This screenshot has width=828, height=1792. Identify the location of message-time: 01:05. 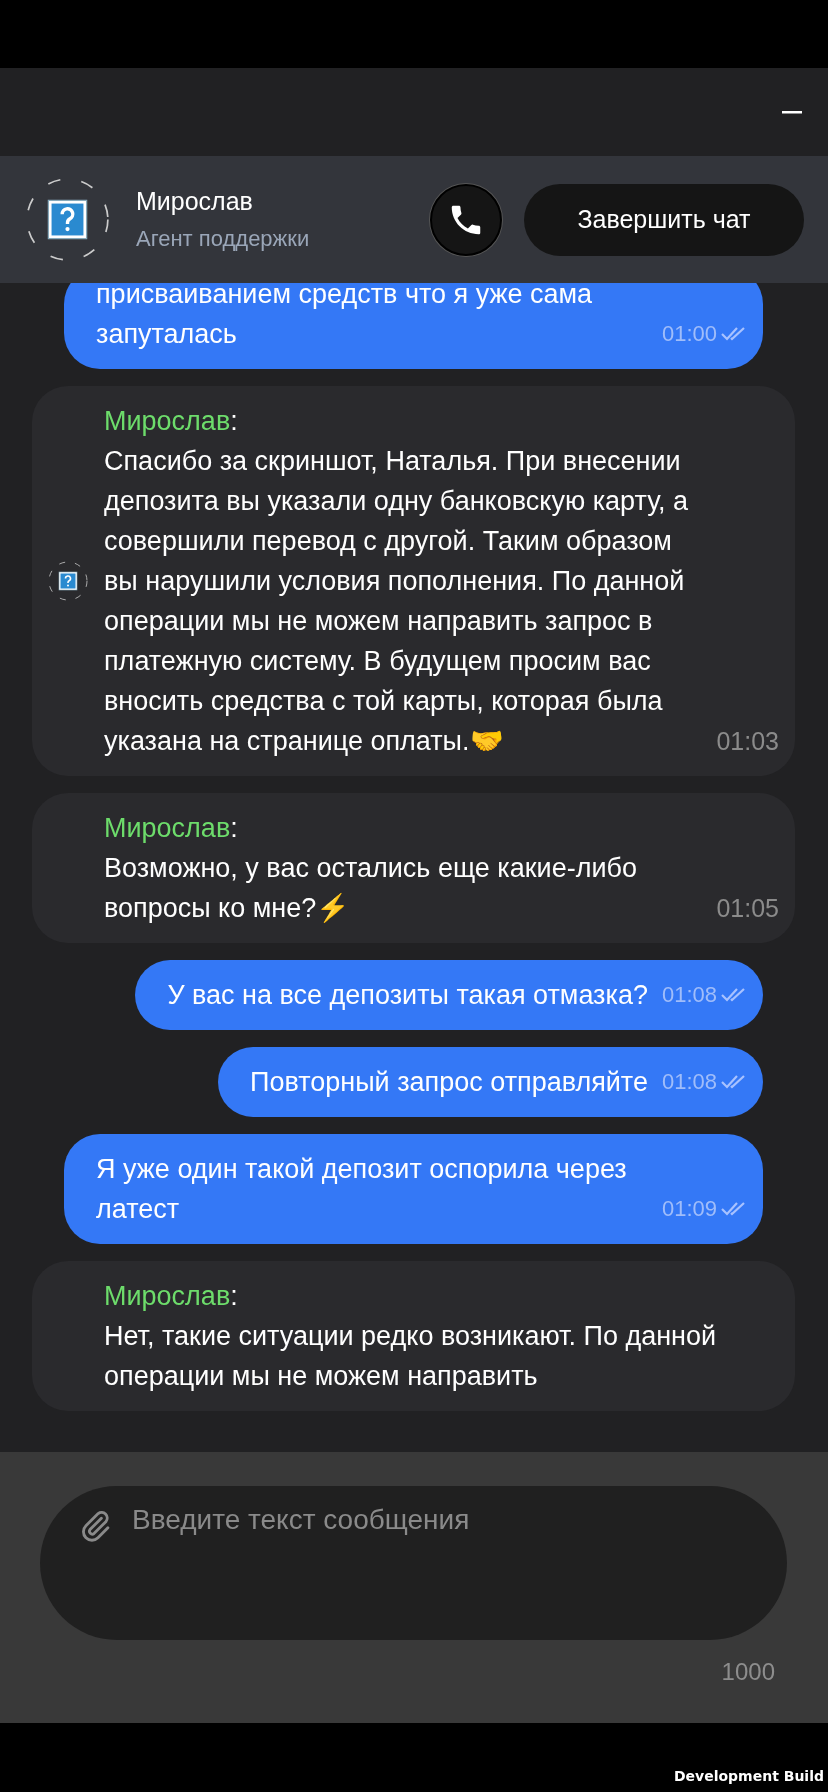
(747, 908).